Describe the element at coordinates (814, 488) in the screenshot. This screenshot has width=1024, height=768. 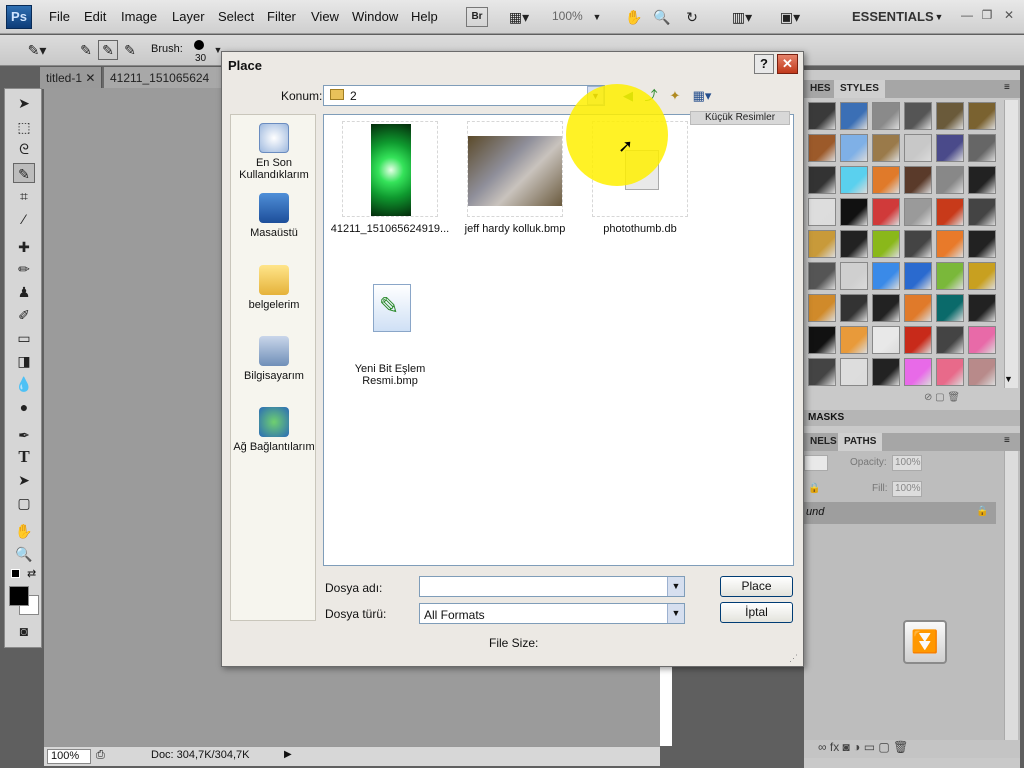
I see `lock-icon: 🔒` at that location.